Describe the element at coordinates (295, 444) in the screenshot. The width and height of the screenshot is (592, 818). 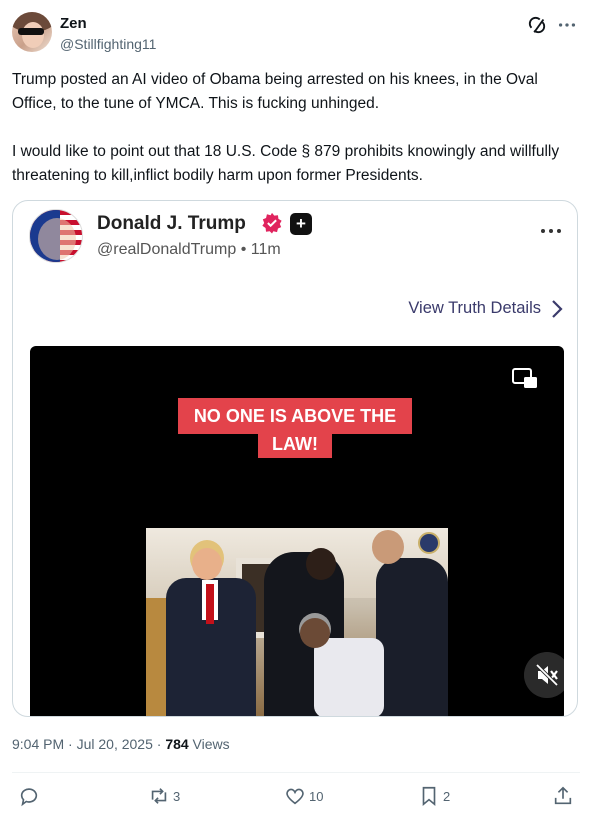
I see `video-caption-line-2: LAW!` at that location.